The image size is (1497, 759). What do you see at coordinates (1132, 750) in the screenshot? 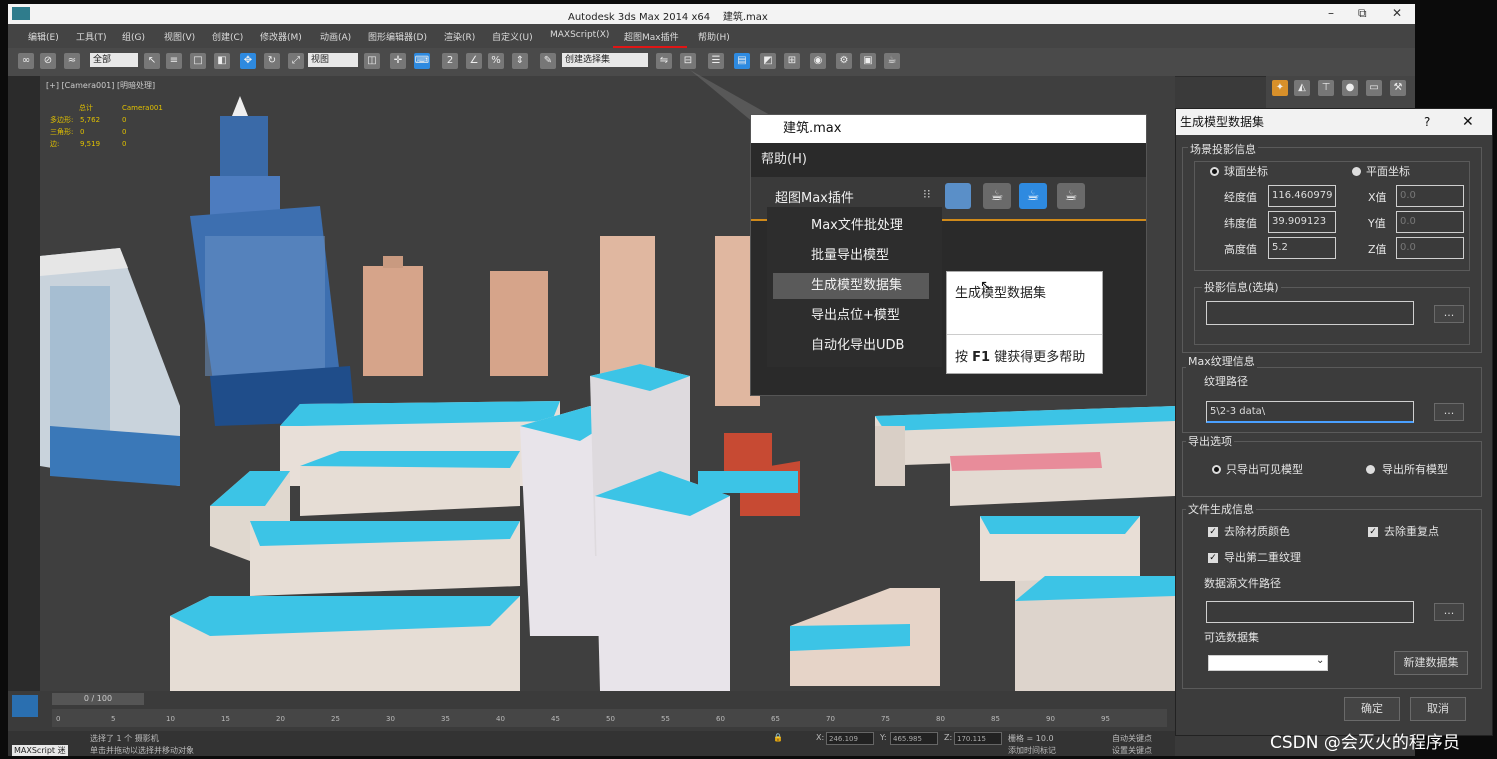
I see `set-key-button: 设置关键点` at bounding box center [1132, 750].